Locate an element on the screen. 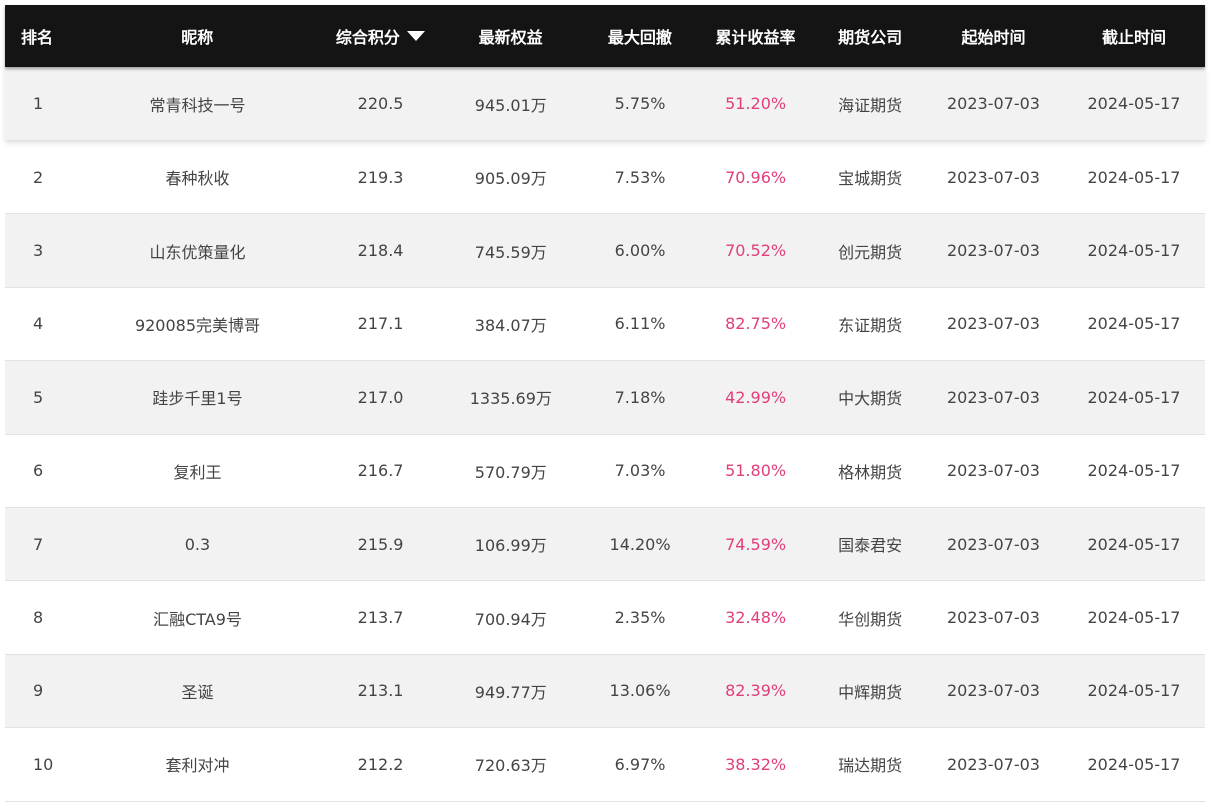 This screenshot has width=1212, height=810. cell-company: 华创期货 is located at coordinates (870, 619).